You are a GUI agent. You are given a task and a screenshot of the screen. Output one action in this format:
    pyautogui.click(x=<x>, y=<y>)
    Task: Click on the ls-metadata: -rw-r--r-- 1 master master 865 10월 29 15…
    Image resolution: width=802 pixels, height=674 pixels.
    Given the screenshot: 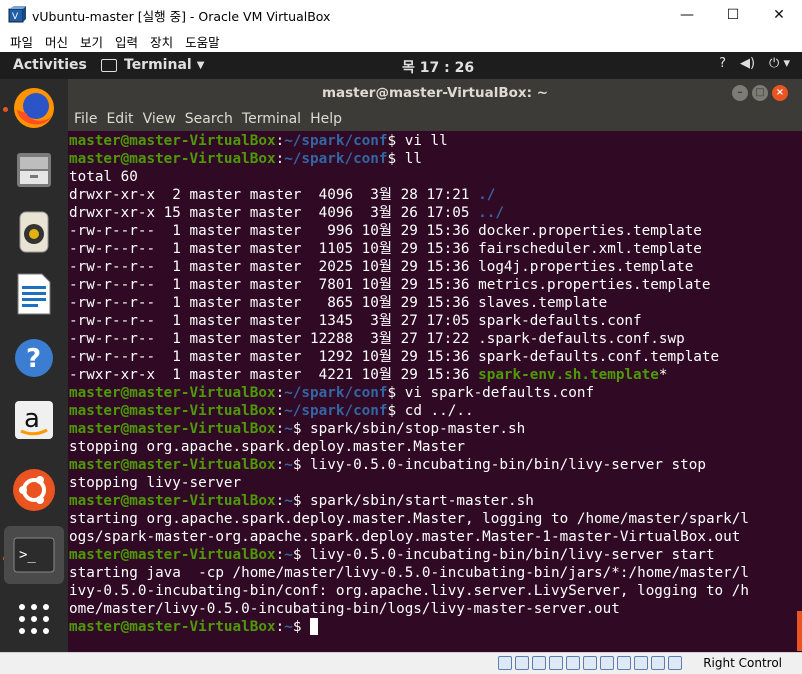 What is the action you would take?
    pyautogui.click(x=274, y=303)
    